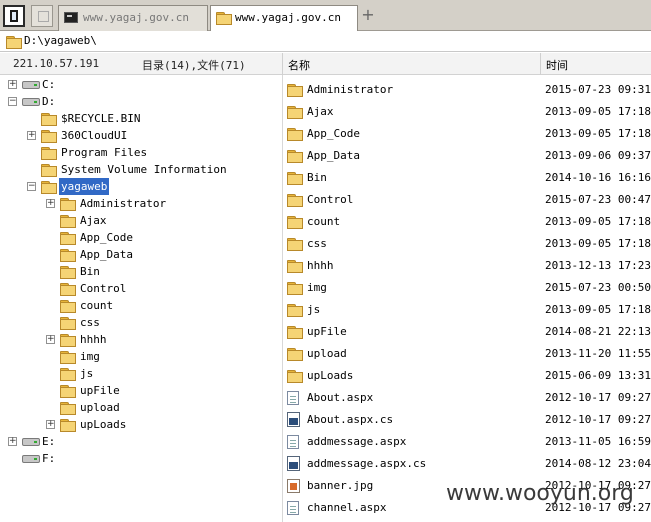 This screenshot has width=651, height=522. What do you see at coordinates (467, 310) in the screenshot?
I see `file-row: js 2013-09-05 17:18:5` at bounding box center [467, 310].